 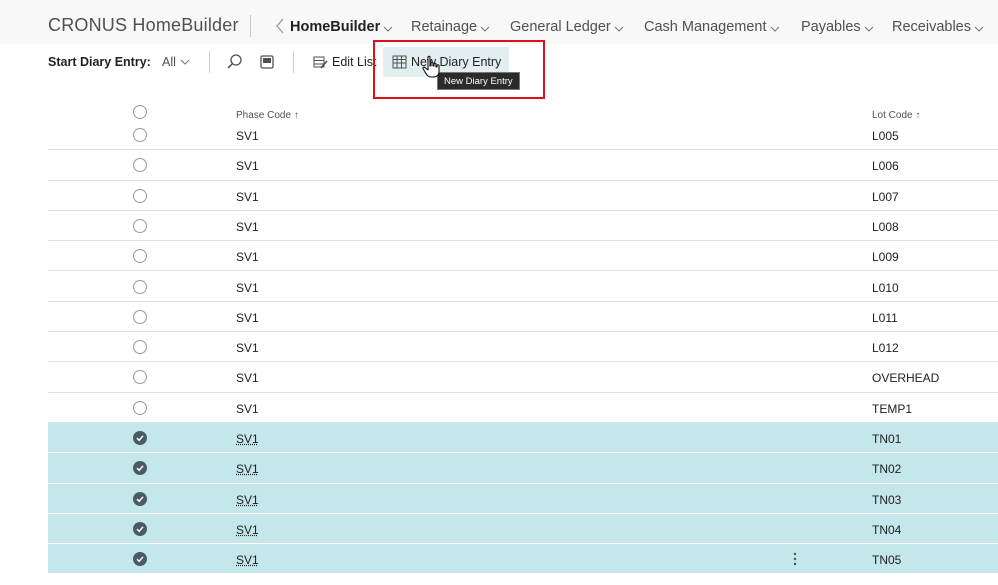 I want to click on view-filter-dropdown: All, so click(x=176, y=62).